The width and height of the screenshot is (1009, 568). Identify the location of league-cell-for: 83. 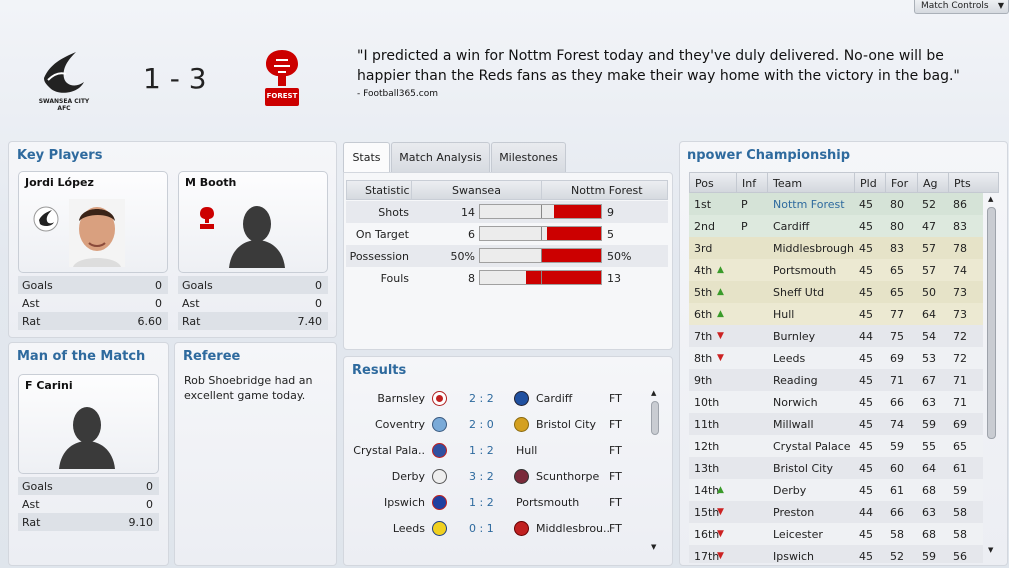
(897, 248).